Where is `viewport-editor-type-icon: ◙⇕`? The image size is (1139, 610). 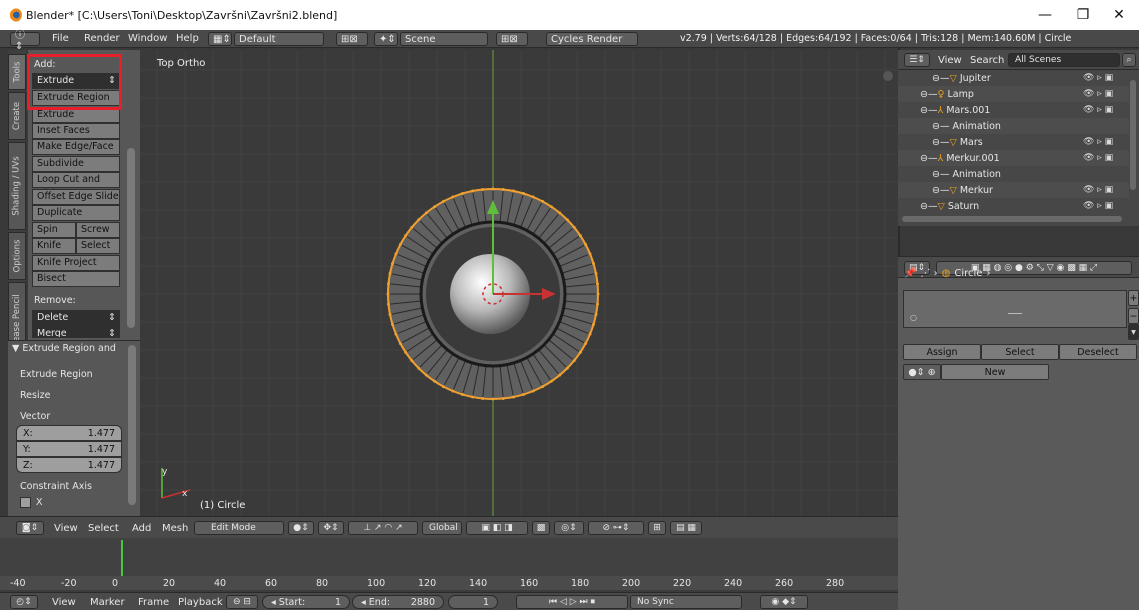 viewport-editor-type-icon: ◙⇕ is located at coordinates (30, 528).